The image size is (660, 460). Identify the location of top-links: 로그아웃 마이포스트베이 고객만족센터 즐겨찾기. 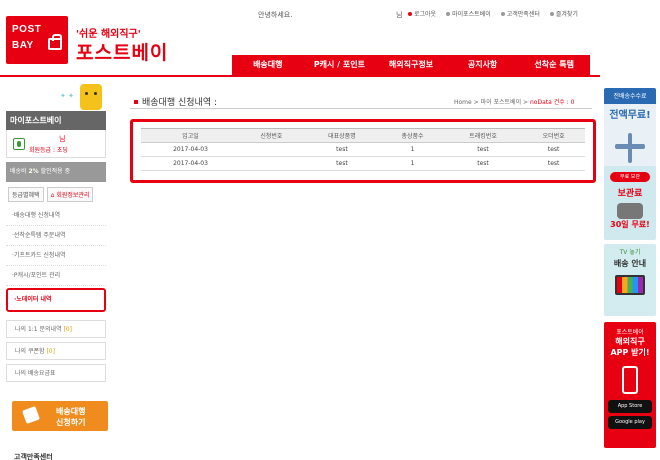
(493, 13).